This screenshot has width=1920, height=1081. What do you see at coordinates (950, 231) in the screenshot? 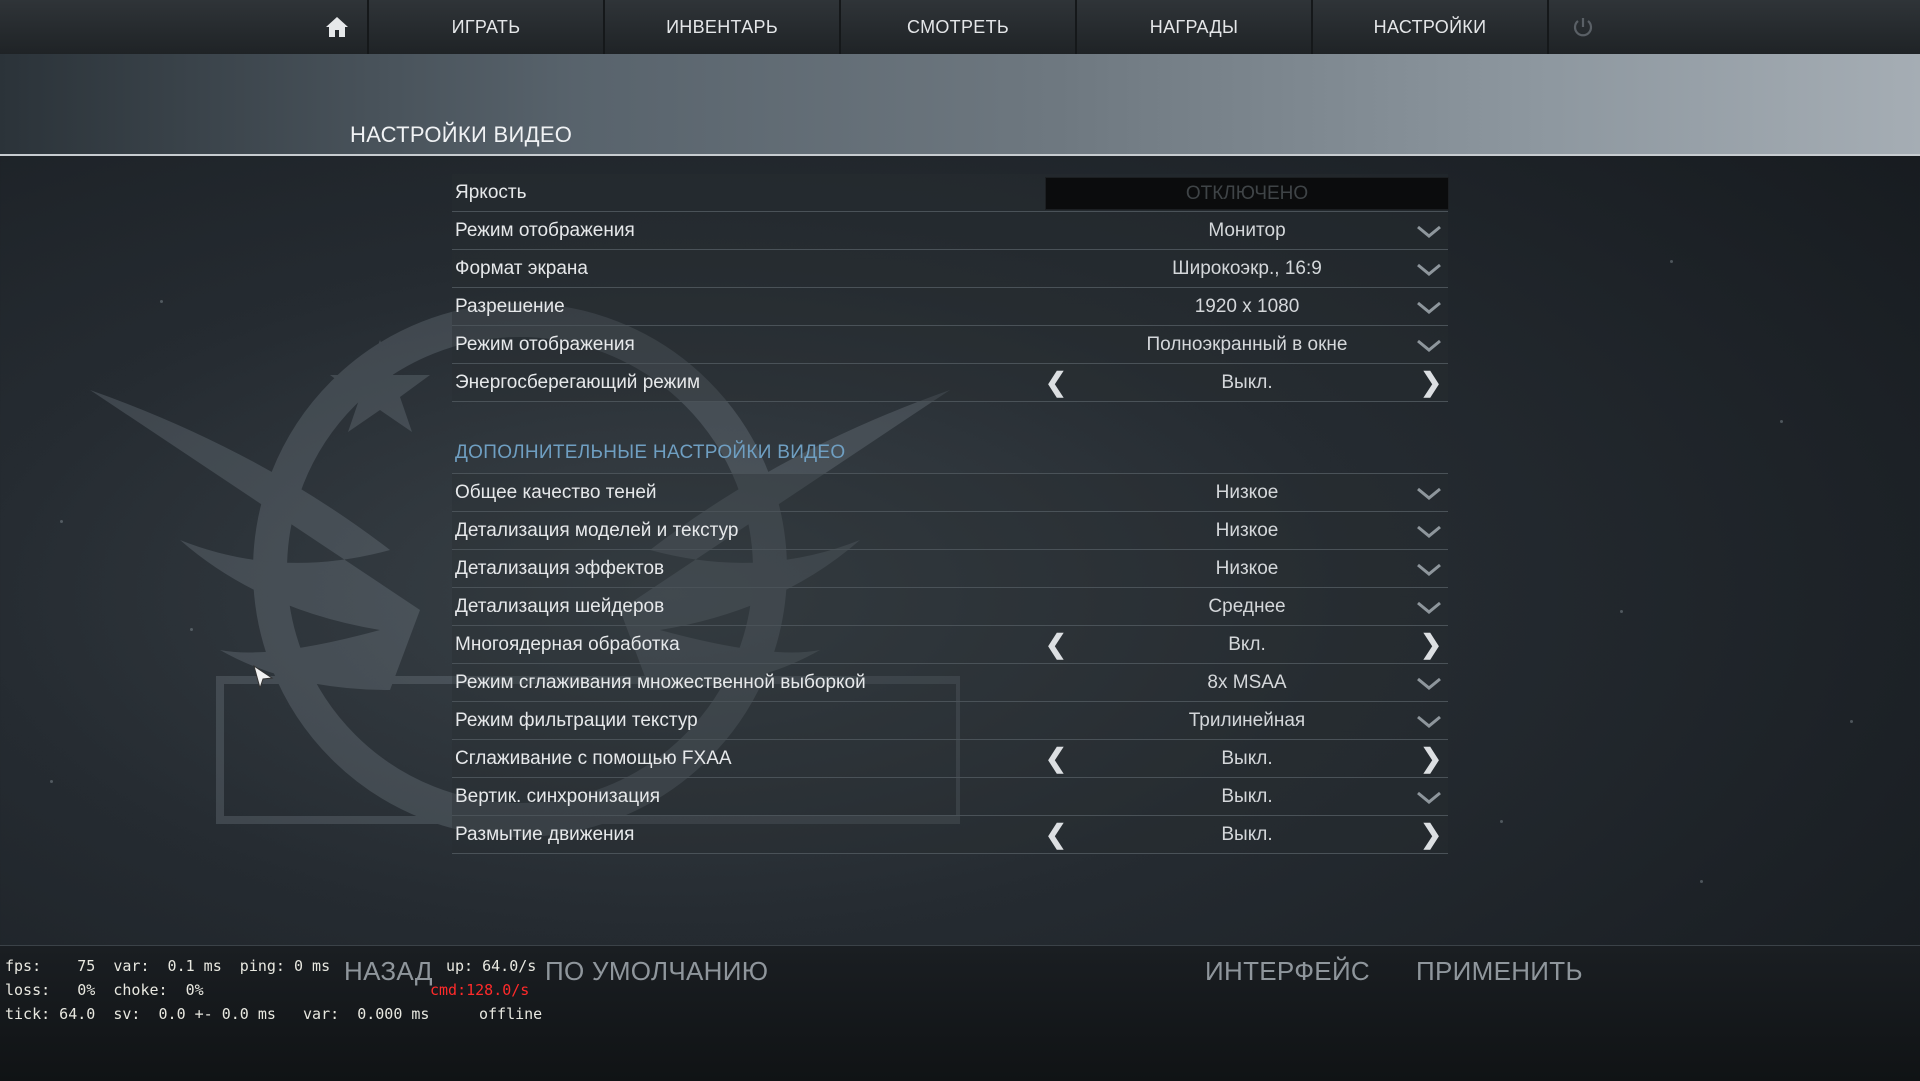
I see `setting-row: Режим отображения Монитор` at bounding box center [950, 231].